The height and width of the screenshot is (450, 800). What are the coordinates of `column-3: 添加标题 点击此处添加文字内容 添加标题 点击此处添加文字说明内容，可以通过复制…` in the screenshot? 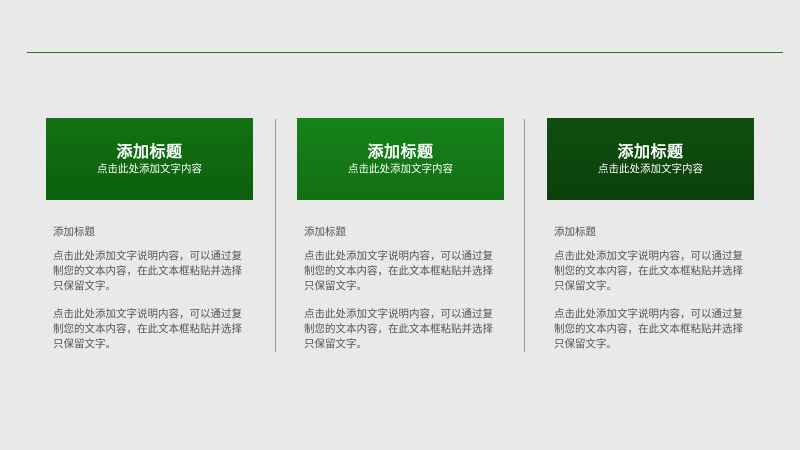 It's located at (650, 241).